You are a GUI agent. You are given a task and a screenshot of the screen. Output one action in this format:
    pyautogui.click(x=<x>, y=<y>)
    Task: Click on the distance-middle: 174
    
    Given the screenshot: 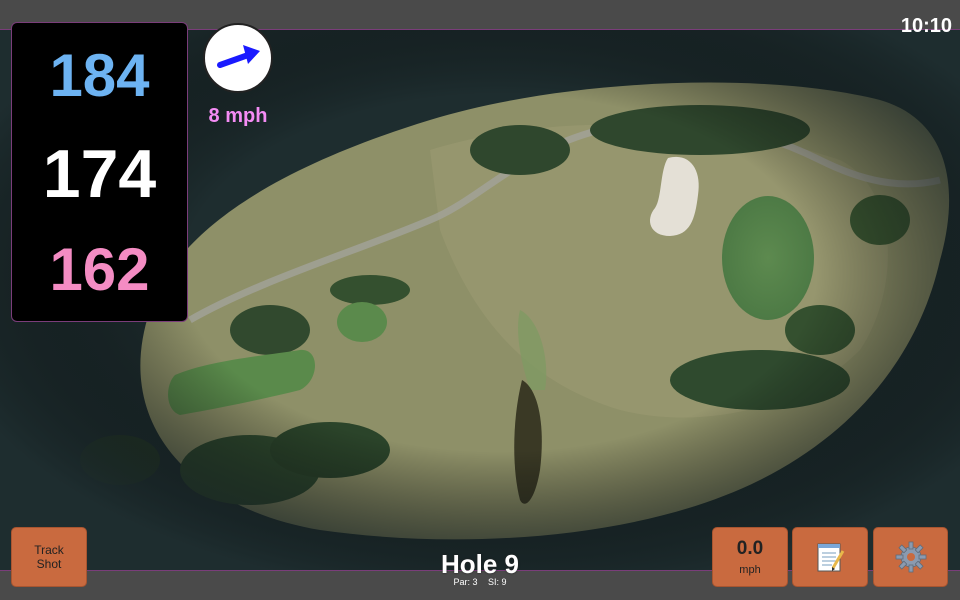 What is the action you would take?
    pyautogui.click(x=99, y=174)
    